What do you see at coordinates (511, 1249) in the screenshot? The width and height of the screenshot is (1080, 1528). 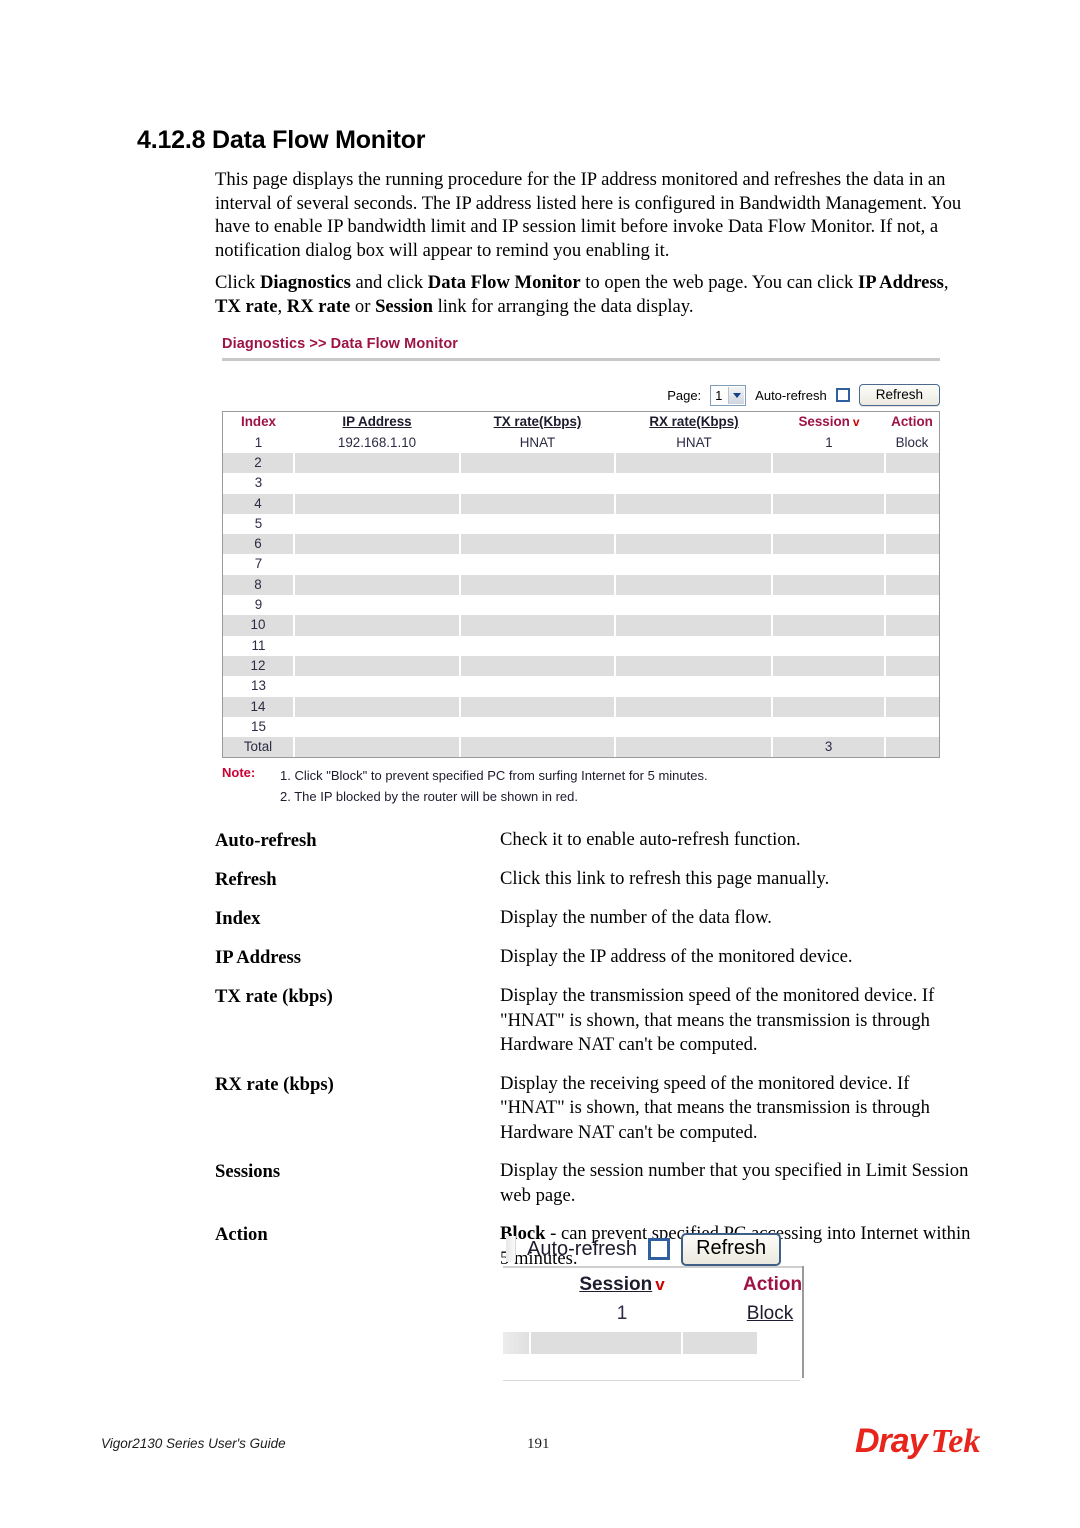 I see `inset-page-select-edge` at bounding box center [511, 1249].